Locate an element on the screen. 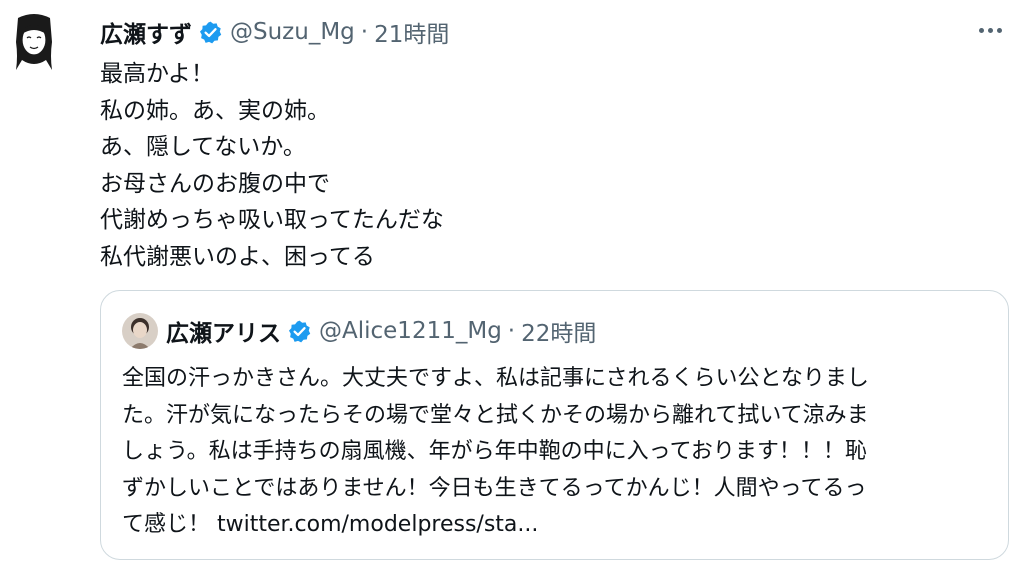 This screenshot has height=582, width=1024. author-handle: @Suzu_Mg is located at coordinates (292, 32).